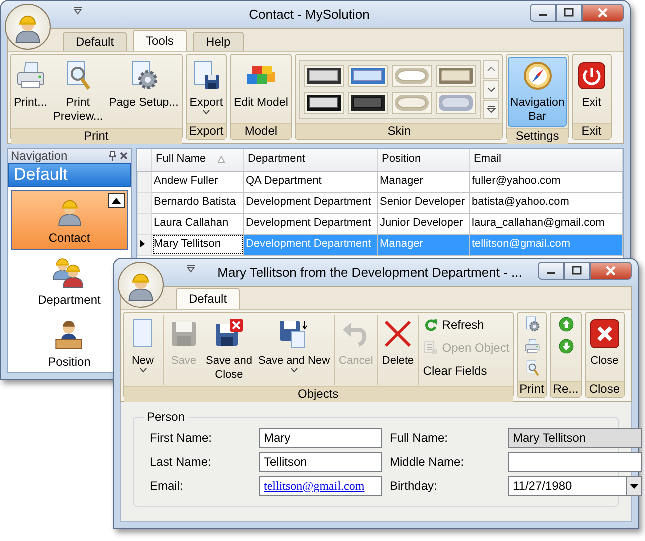  Describe the element at coordinates (380, 223) in the screenshot. I see `table-row: Laura Callahan Development Department Junior Developer laura_callahan@gmail.com` at that location.